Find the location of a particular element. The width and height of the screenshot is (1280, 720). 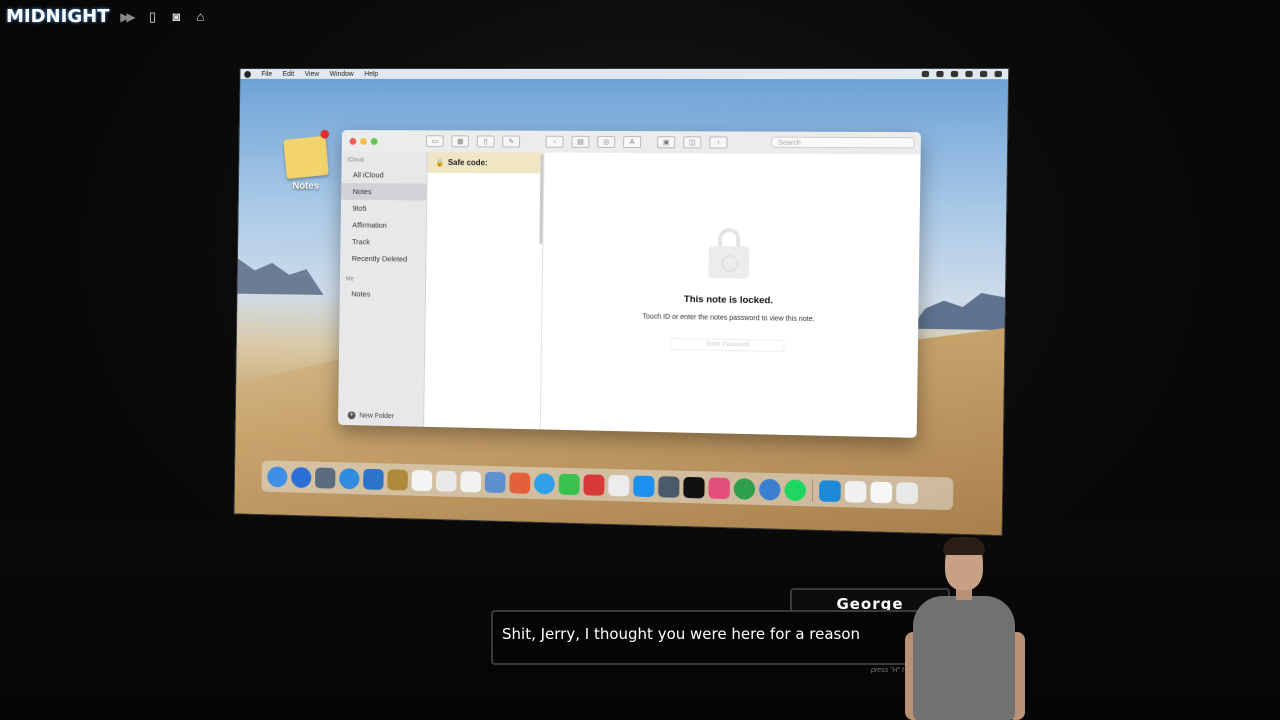

game-logo: MIDNIGHT is located at coordinates (57, 16).